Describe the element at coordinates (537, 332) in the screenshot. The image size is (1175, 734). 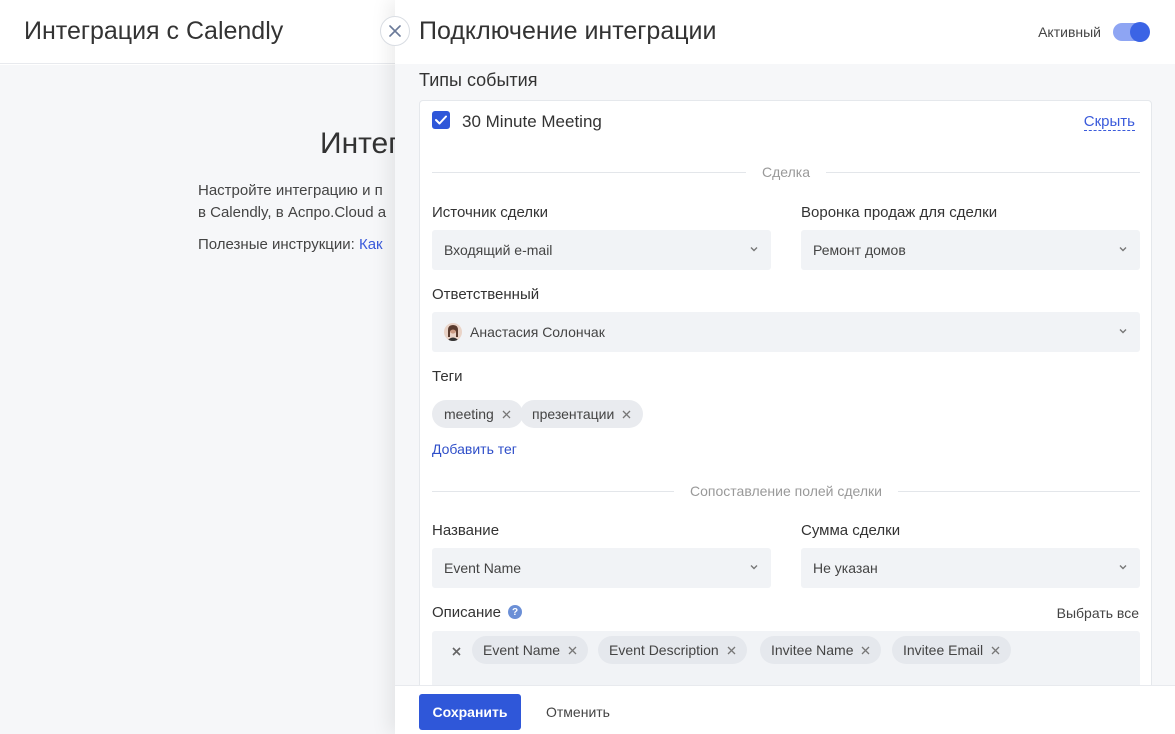
I see `responsible-select-value: Анастасия Солончак` at that location.